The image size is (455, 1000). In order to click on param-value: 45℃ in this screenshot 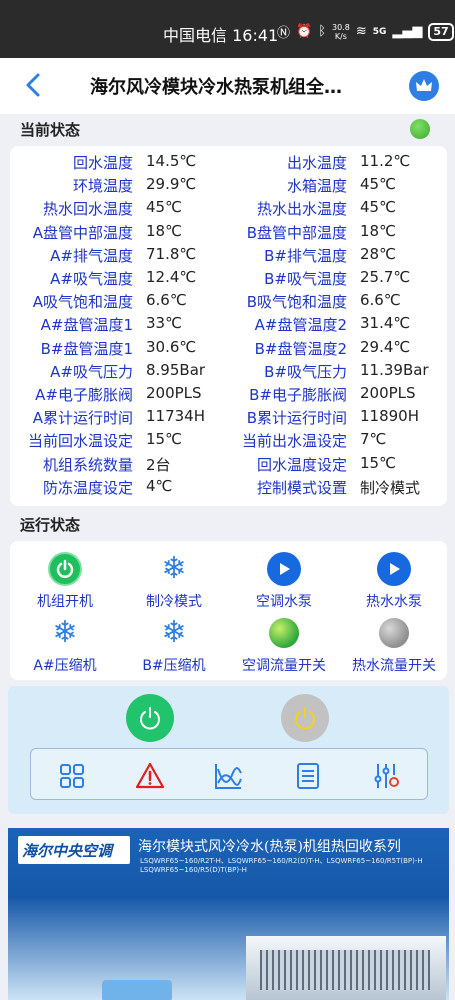, I will do `click(378, 184)`.